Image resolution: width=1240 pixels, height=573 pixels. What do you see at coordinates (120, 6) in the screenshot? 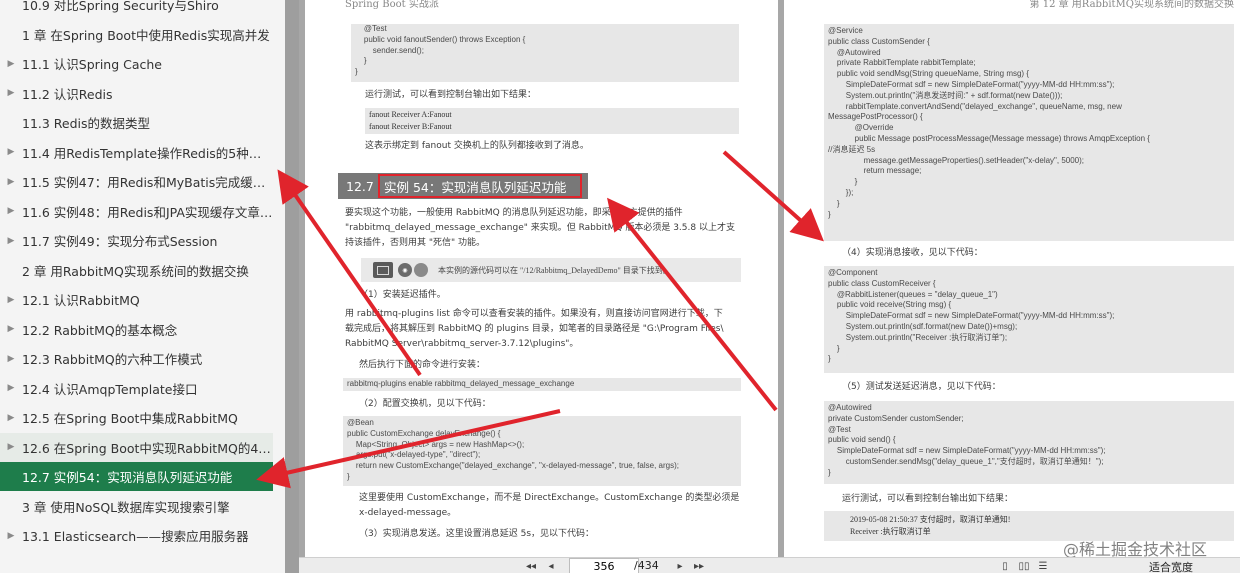
I see `toc-item-label: 10.9 对比Spring Security与Shiro` at bounding box center [120, 6].